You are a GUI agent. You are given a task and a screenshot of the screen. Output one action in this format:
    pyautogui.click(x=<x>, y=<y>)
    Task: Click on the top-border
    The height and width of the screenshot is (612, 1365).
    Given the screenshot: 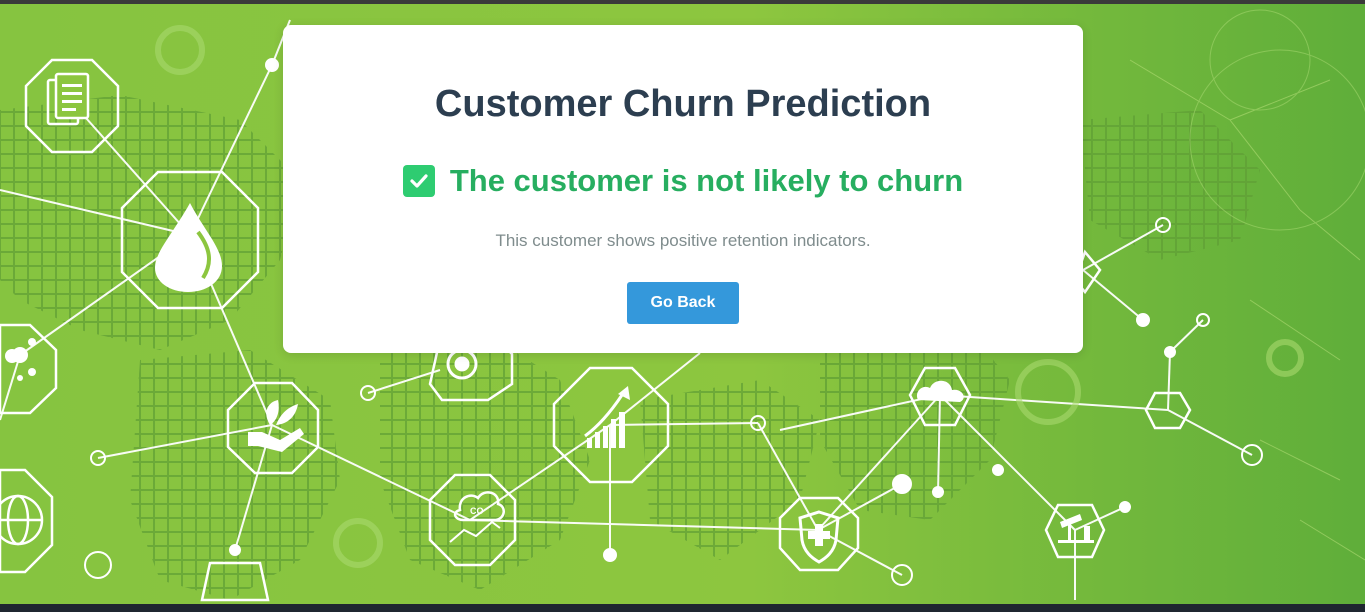 What is the action you would take?
    pyautogui.click(x=682, y=2)
    